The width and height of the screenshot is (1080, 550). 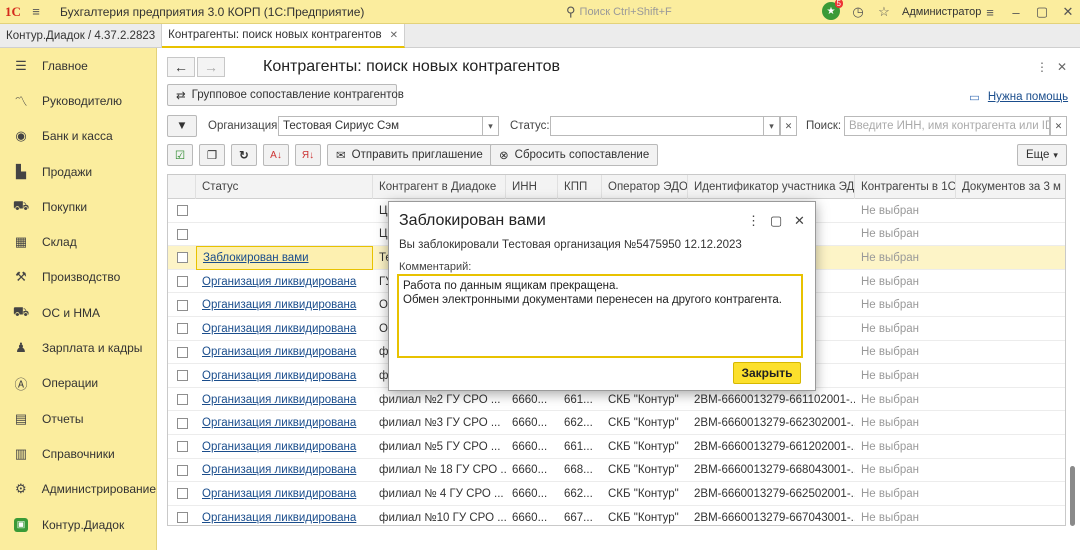 I want to click on sidebar-item-assets: ⛟ ОС и НМА, so click(x=78, y=312).